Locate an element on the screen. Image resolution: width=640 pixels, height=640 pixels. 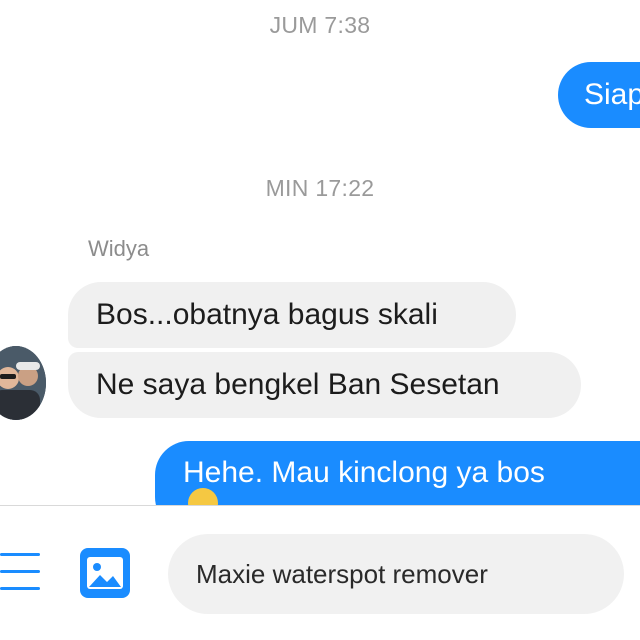
outgoing-message-bubble: Siap is located at coordinates (599, 95).